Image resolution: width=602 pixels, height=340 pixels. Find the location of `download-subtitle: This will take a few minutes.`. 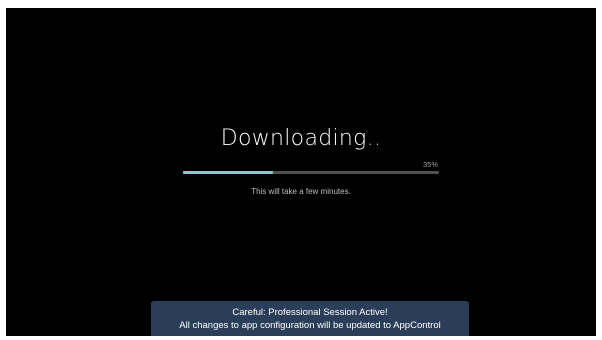

download-subtitle: This will take a few minutes. is located at coordinates (301, 191).